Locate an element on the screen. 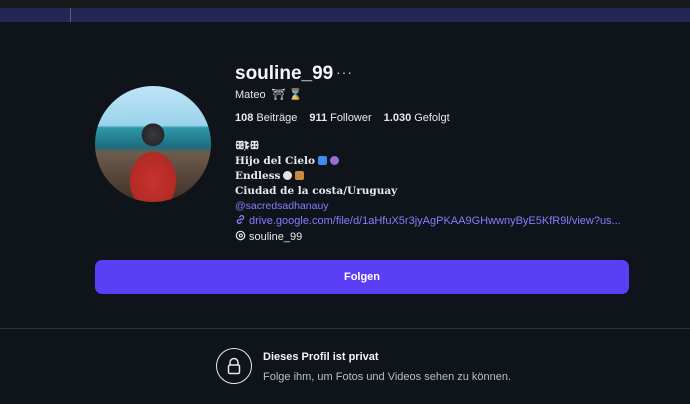 The width and height of the screenshot is (690, 404). posts-label: Beiträge is located at coordinates (277, 118).